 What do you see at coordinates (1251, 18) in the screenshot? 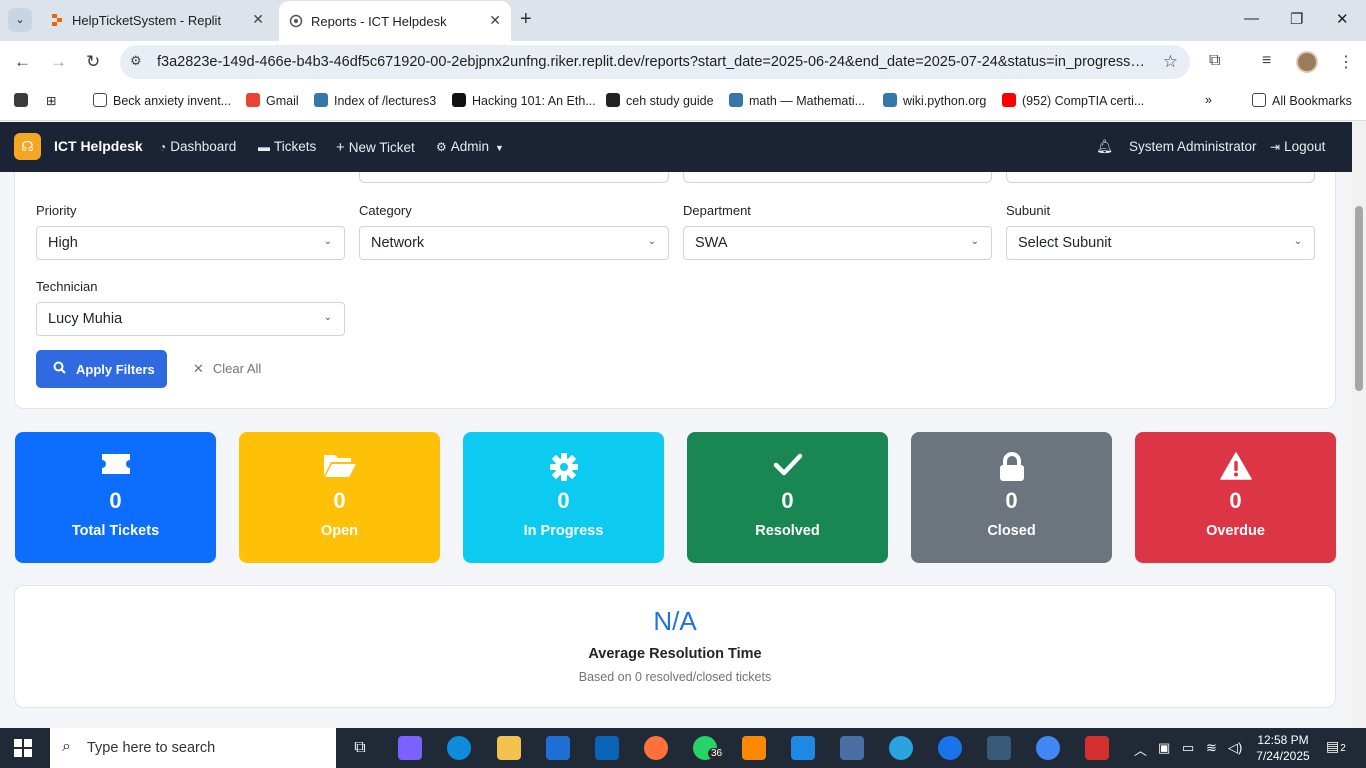
I see `minimize-button: —` at bounding box center [1251, 18].